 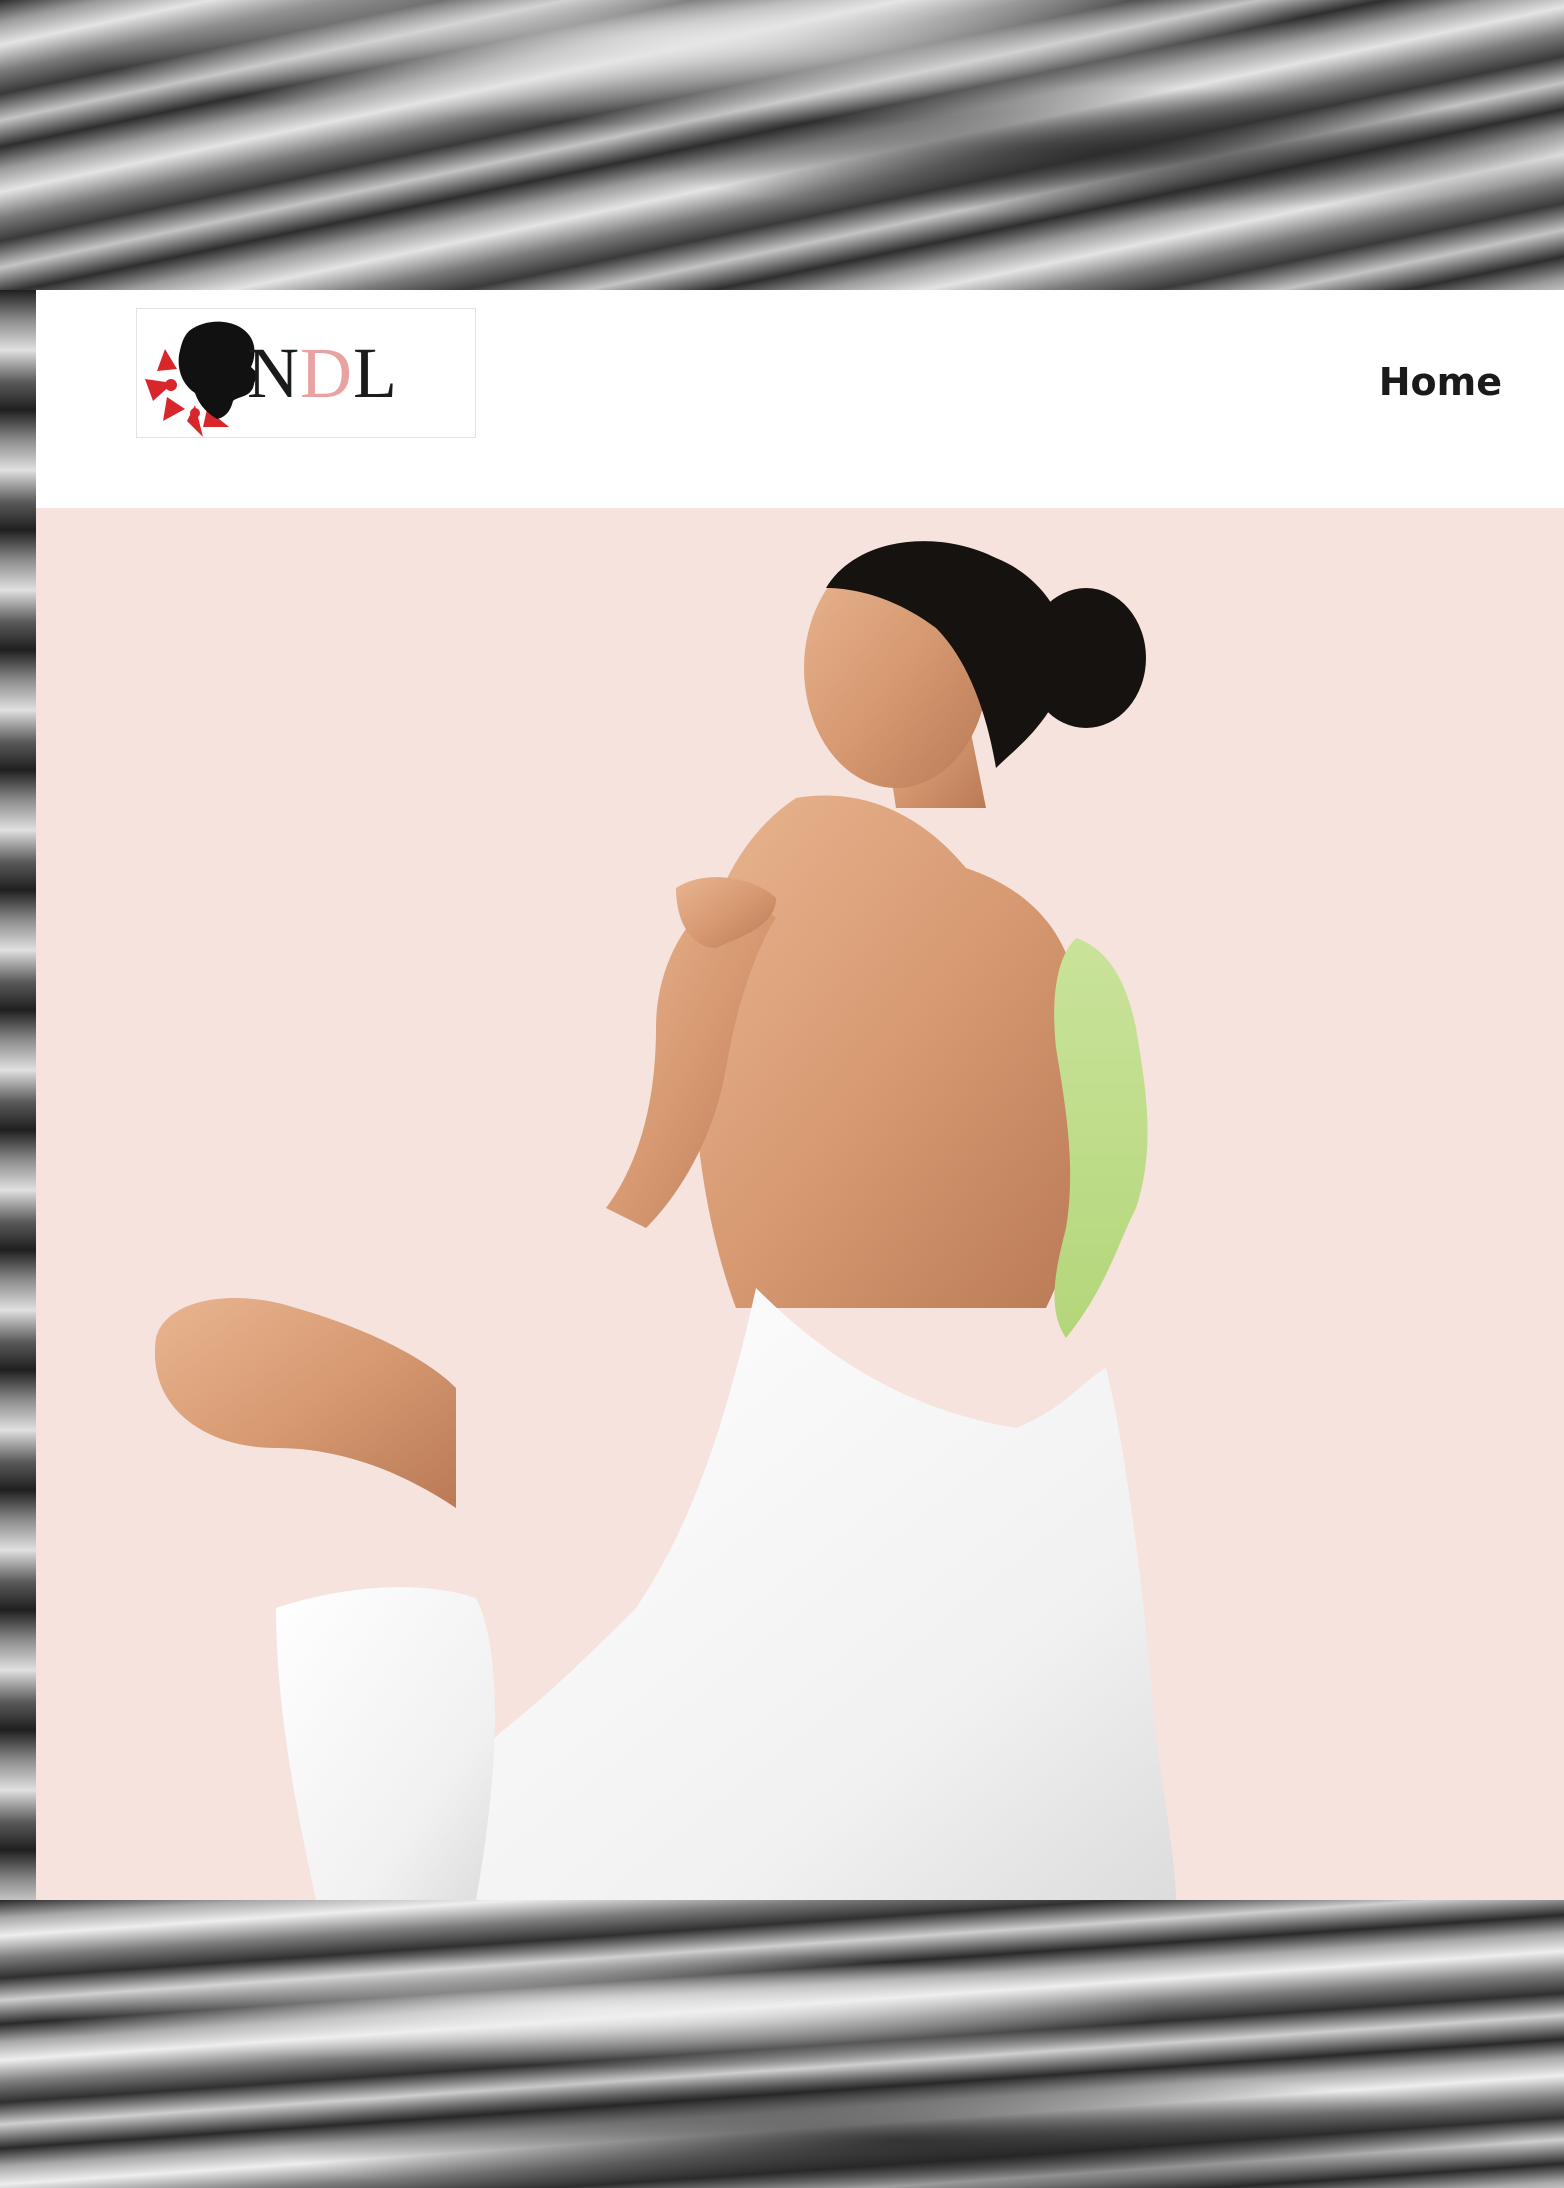 I want to click on marble-background-bottom, so click(x=782, y=2044).